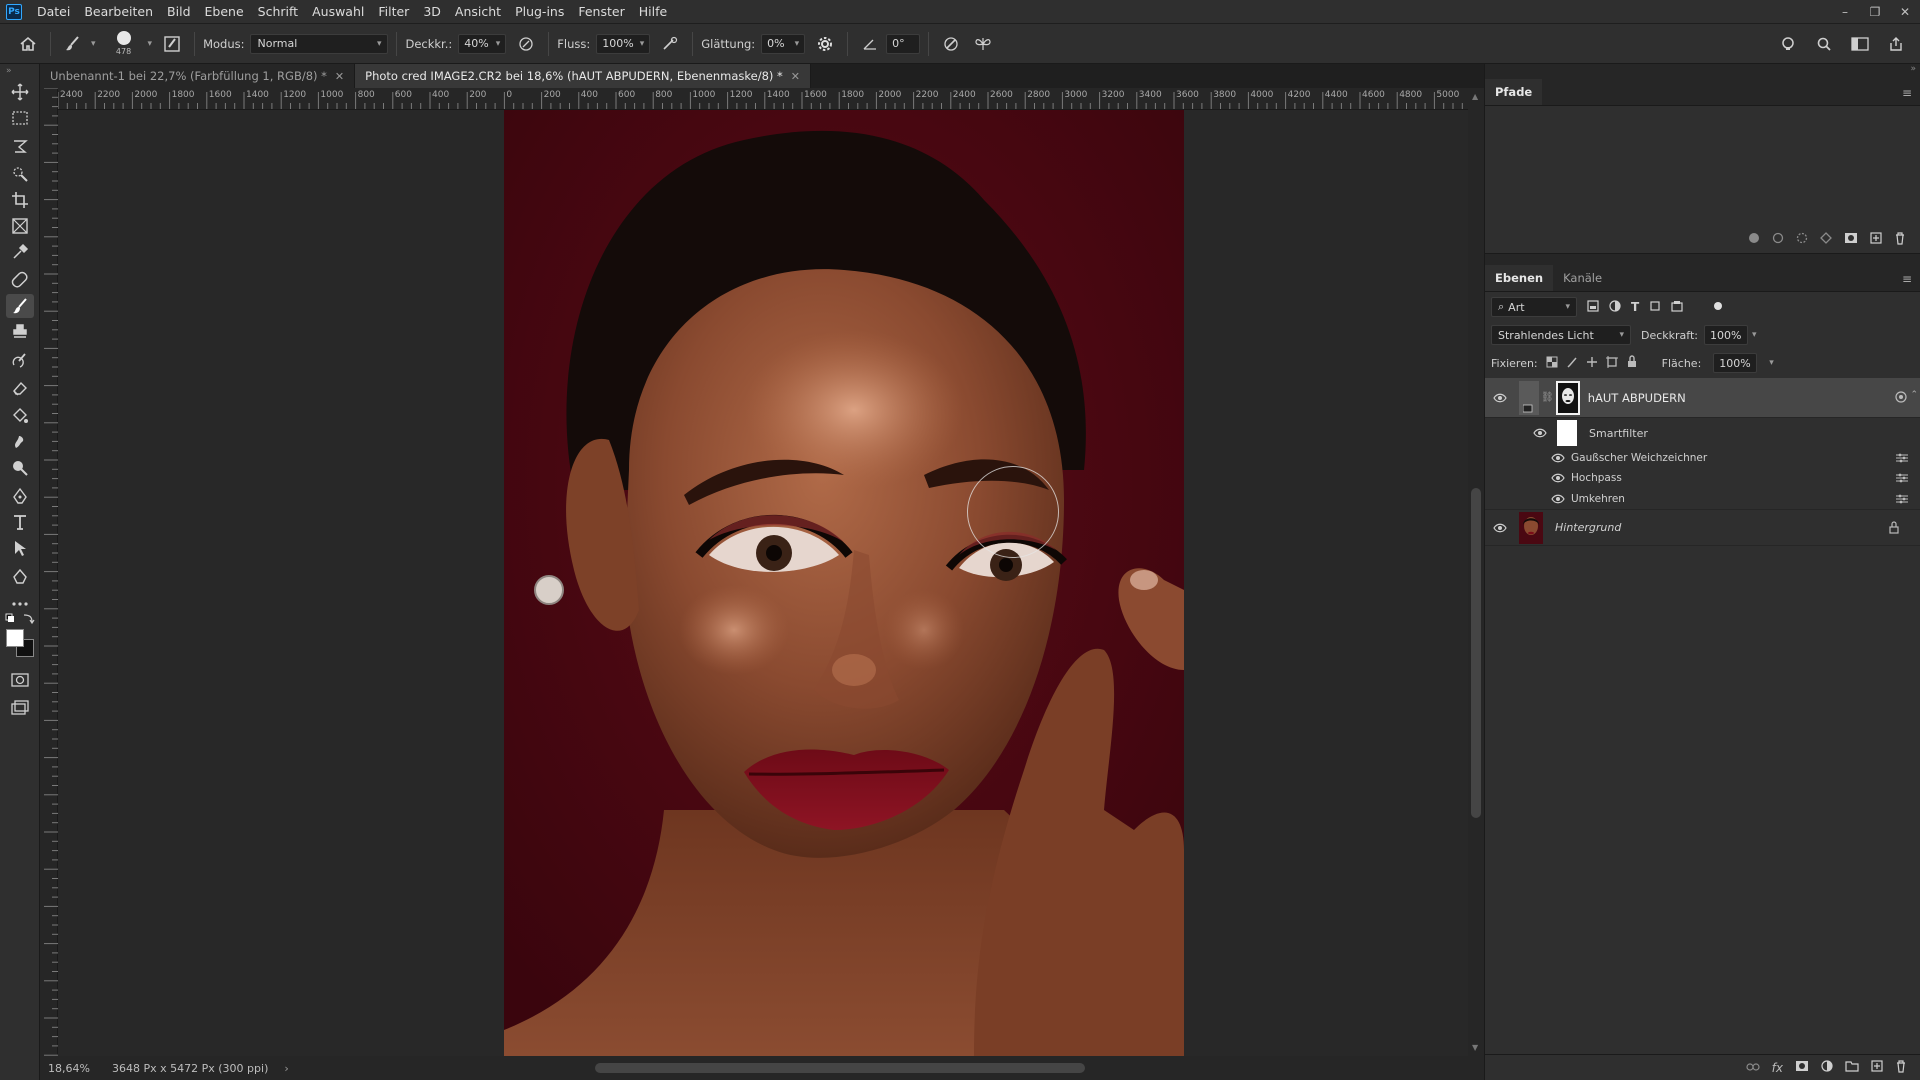 The width and height of the screenshot is (1920, 1080). What do you see at coordinates (178, 12) in the screenshot?
I see `menu-bild: Bild` at bounding box center [178, 12].